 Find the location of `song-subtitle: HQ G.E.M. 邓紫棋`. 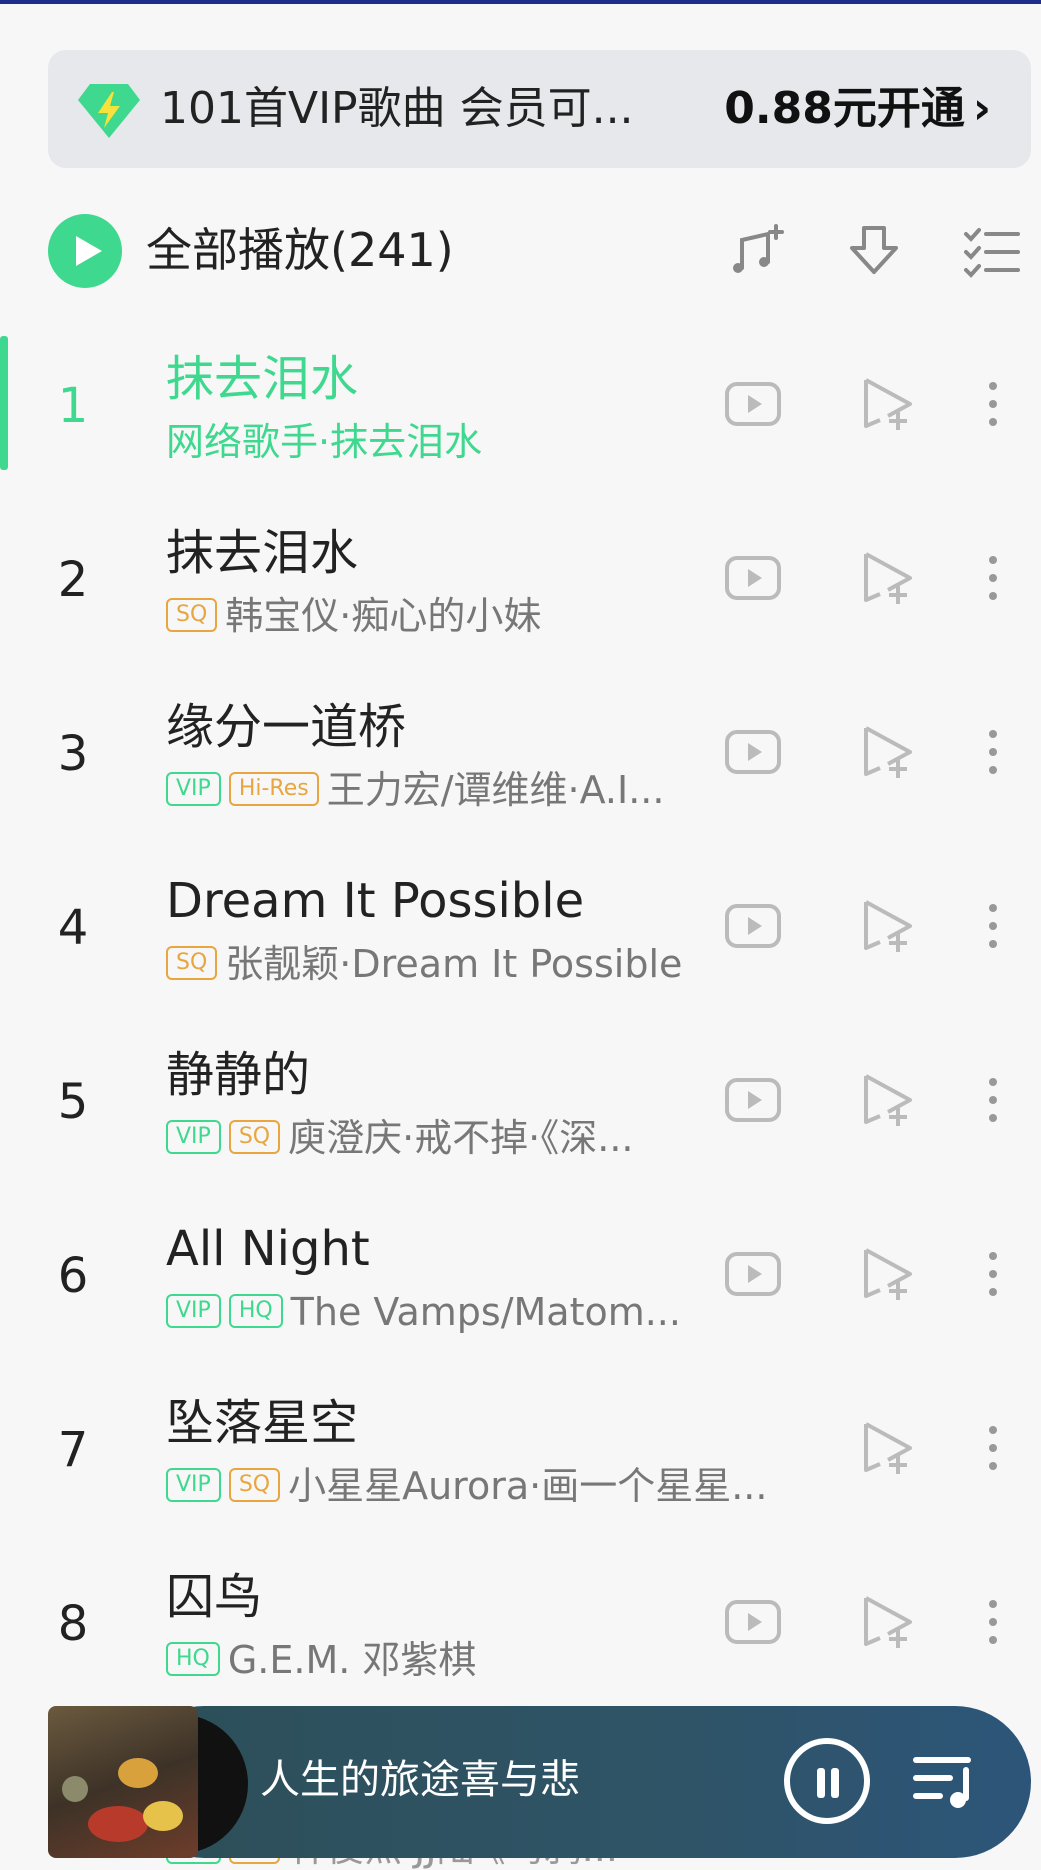

song-subtitle: HQ G.E.M. 邓紫棋 is located at coordinates (486, 1660).